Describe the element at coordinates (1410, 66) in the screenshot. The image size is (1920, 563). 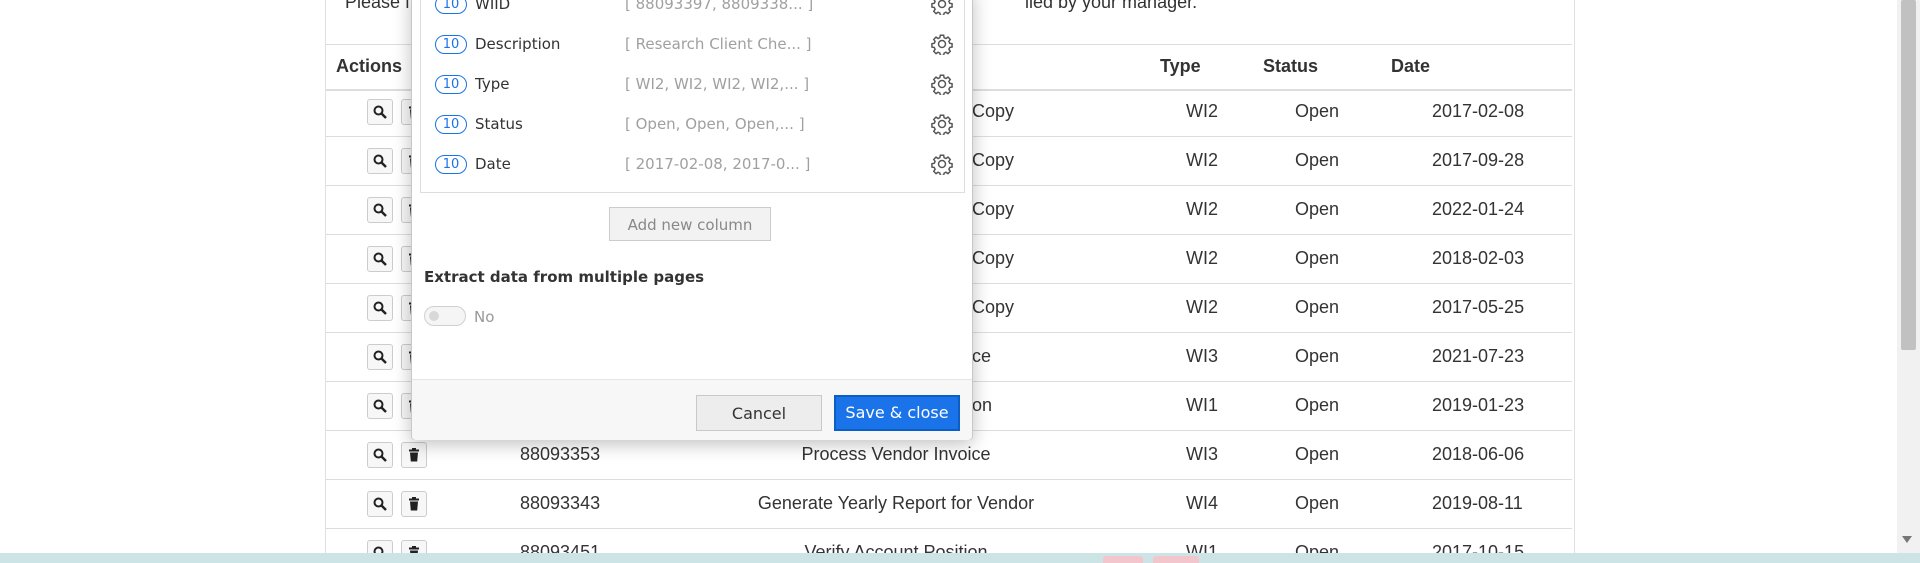
I see `header-date: Date` at that location.